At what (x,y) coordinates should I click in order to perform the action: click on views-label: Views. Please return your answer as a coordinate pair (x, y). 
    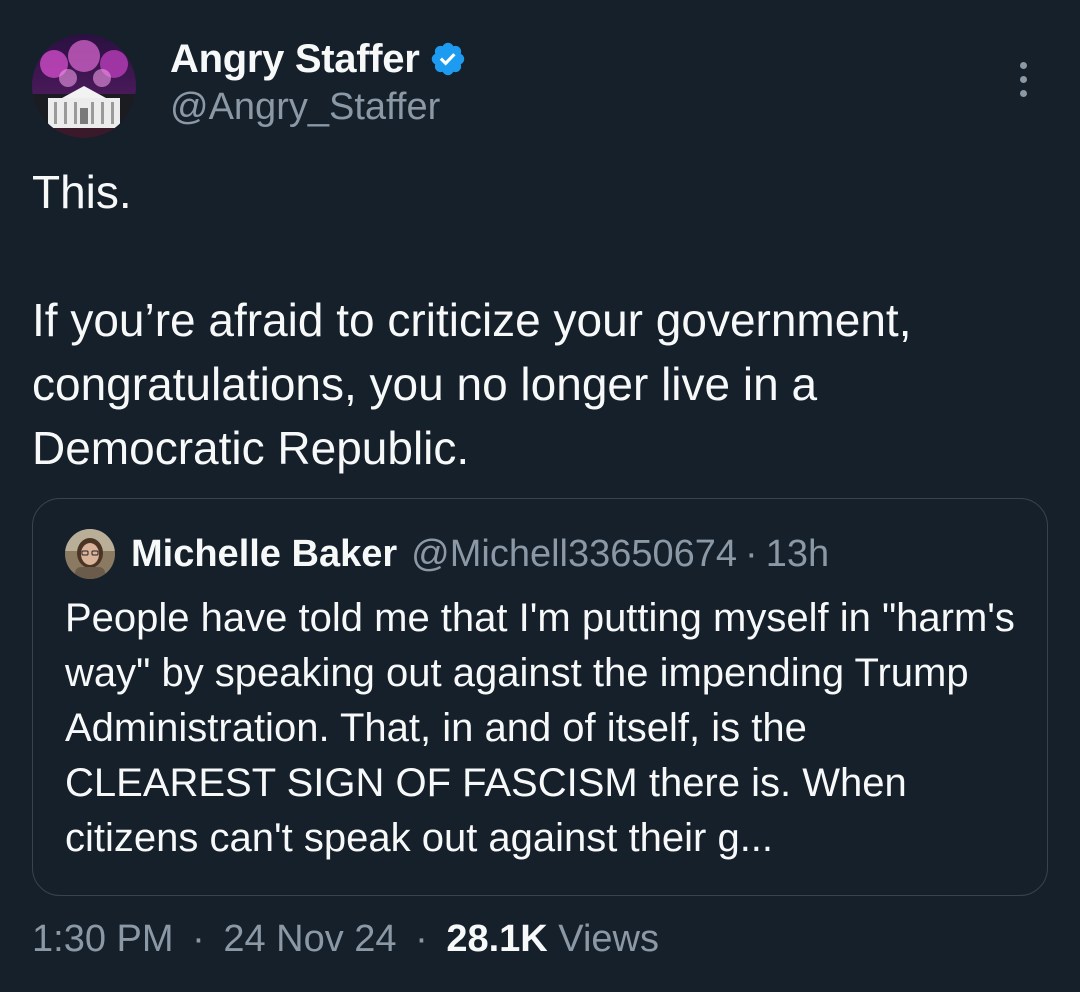
    Looking at the image, I should click on (608, 939).